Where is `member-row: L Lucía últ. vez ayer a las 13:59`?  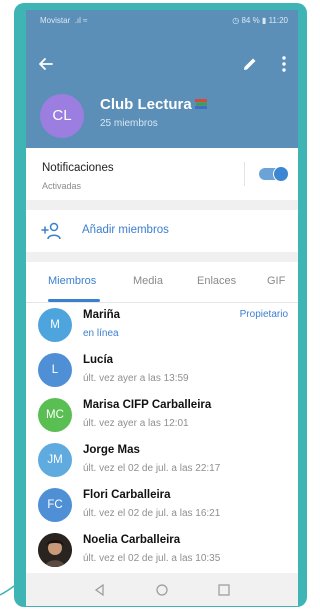 member-row: L Lucía últ. vez ayer a las 13:59 is located at coordinates (162, 370).